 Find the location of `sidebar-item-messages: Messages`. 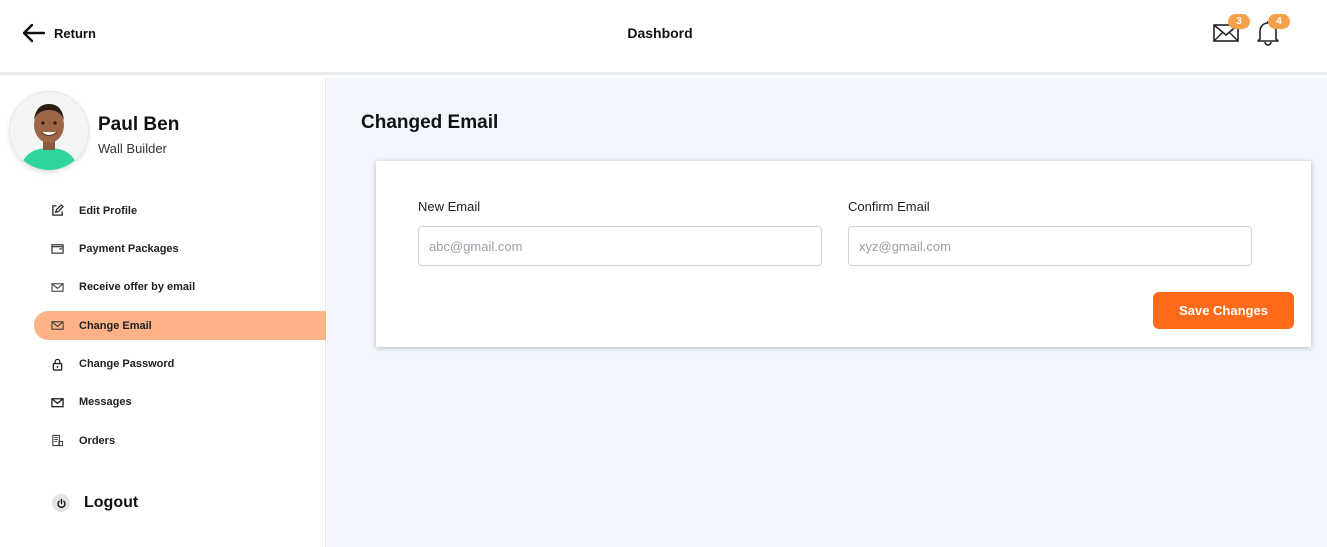

sidebar-item-messages: Messages is located at coordinates (180, 402).